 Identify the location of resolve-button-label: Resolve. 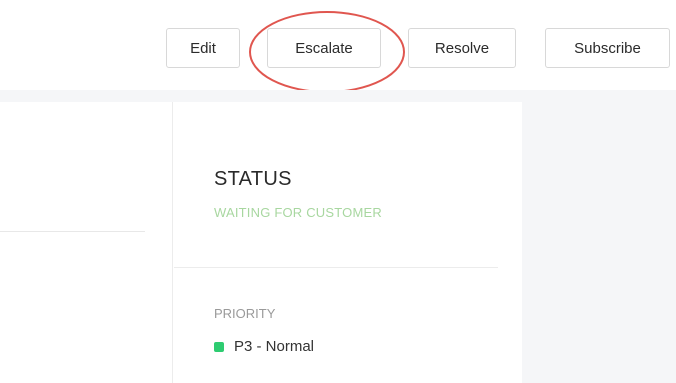
(462, 48).